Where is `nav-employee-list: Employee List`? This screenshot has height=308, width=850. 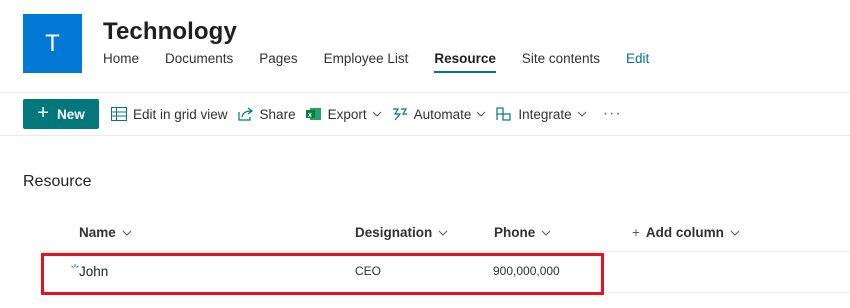
nav-employee-list: Employee List is located at coordinates (366, 63).